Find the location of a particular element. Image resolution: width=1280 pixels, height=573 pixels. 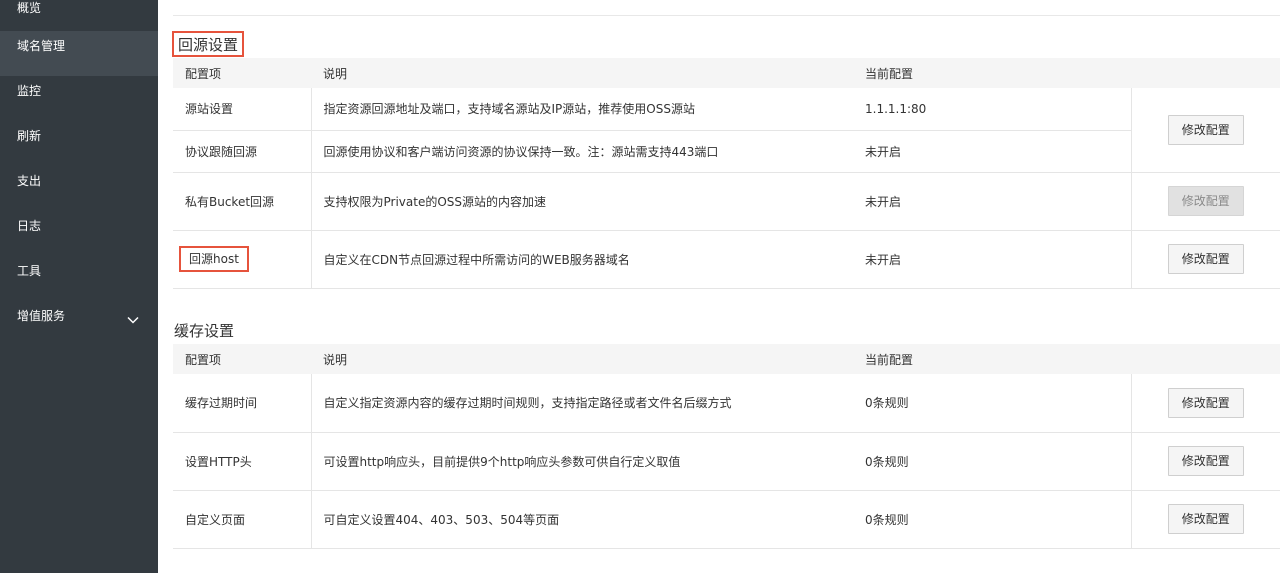

row-desc: 自定义指定资源内容的缓存过期时间规则，支持指定路径或者文件名后缀方式 is located at coordinates (581, 403).